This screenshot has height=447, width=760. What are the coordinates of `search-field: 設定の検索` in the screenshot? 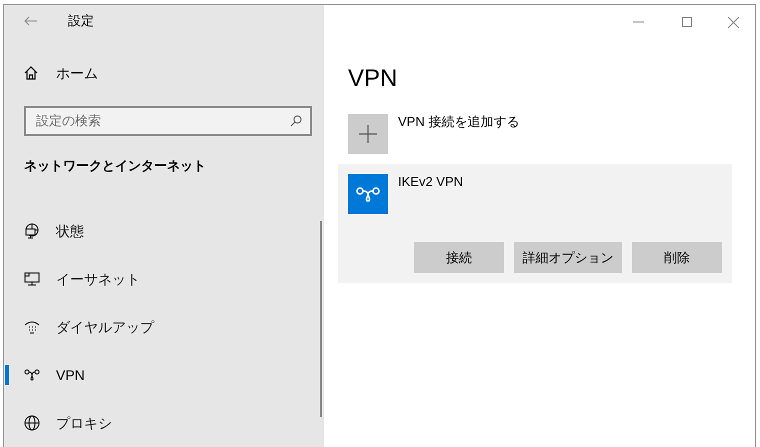 It's located at (168, 121).